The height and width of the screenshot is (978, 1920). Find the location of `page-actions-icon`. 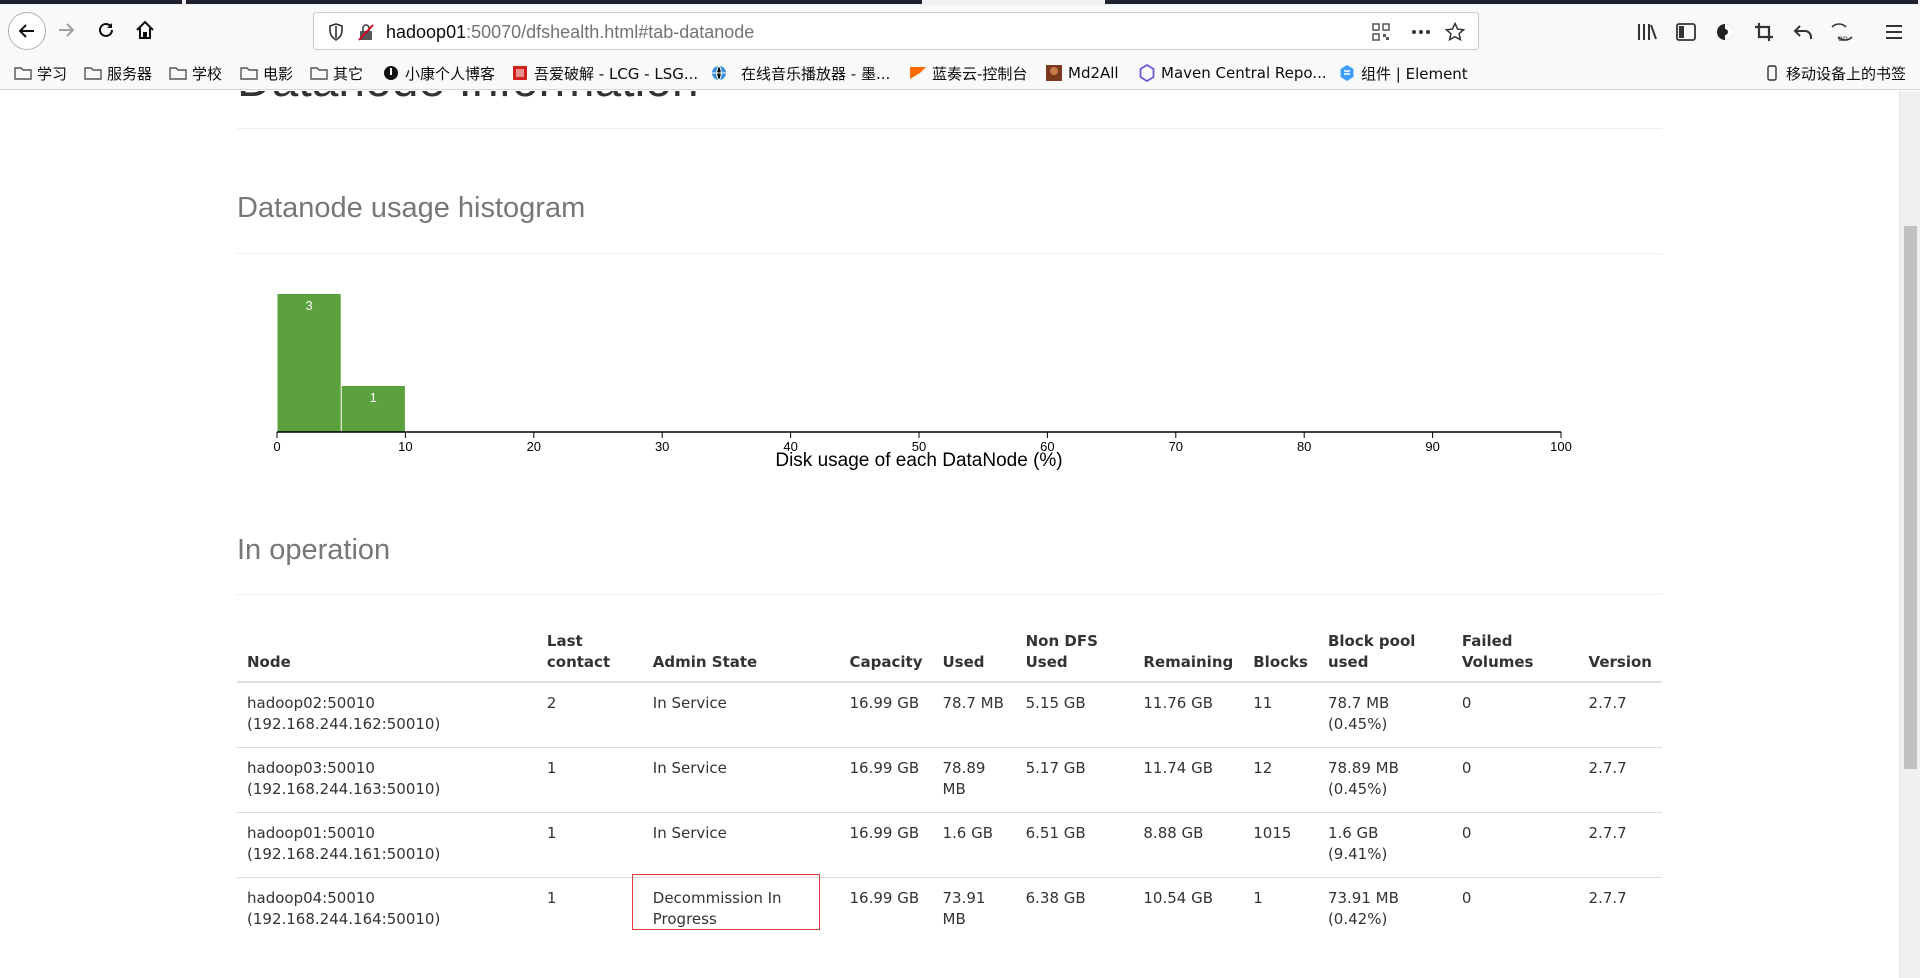

page-actions-icon is located at coordinates (1421, 32).